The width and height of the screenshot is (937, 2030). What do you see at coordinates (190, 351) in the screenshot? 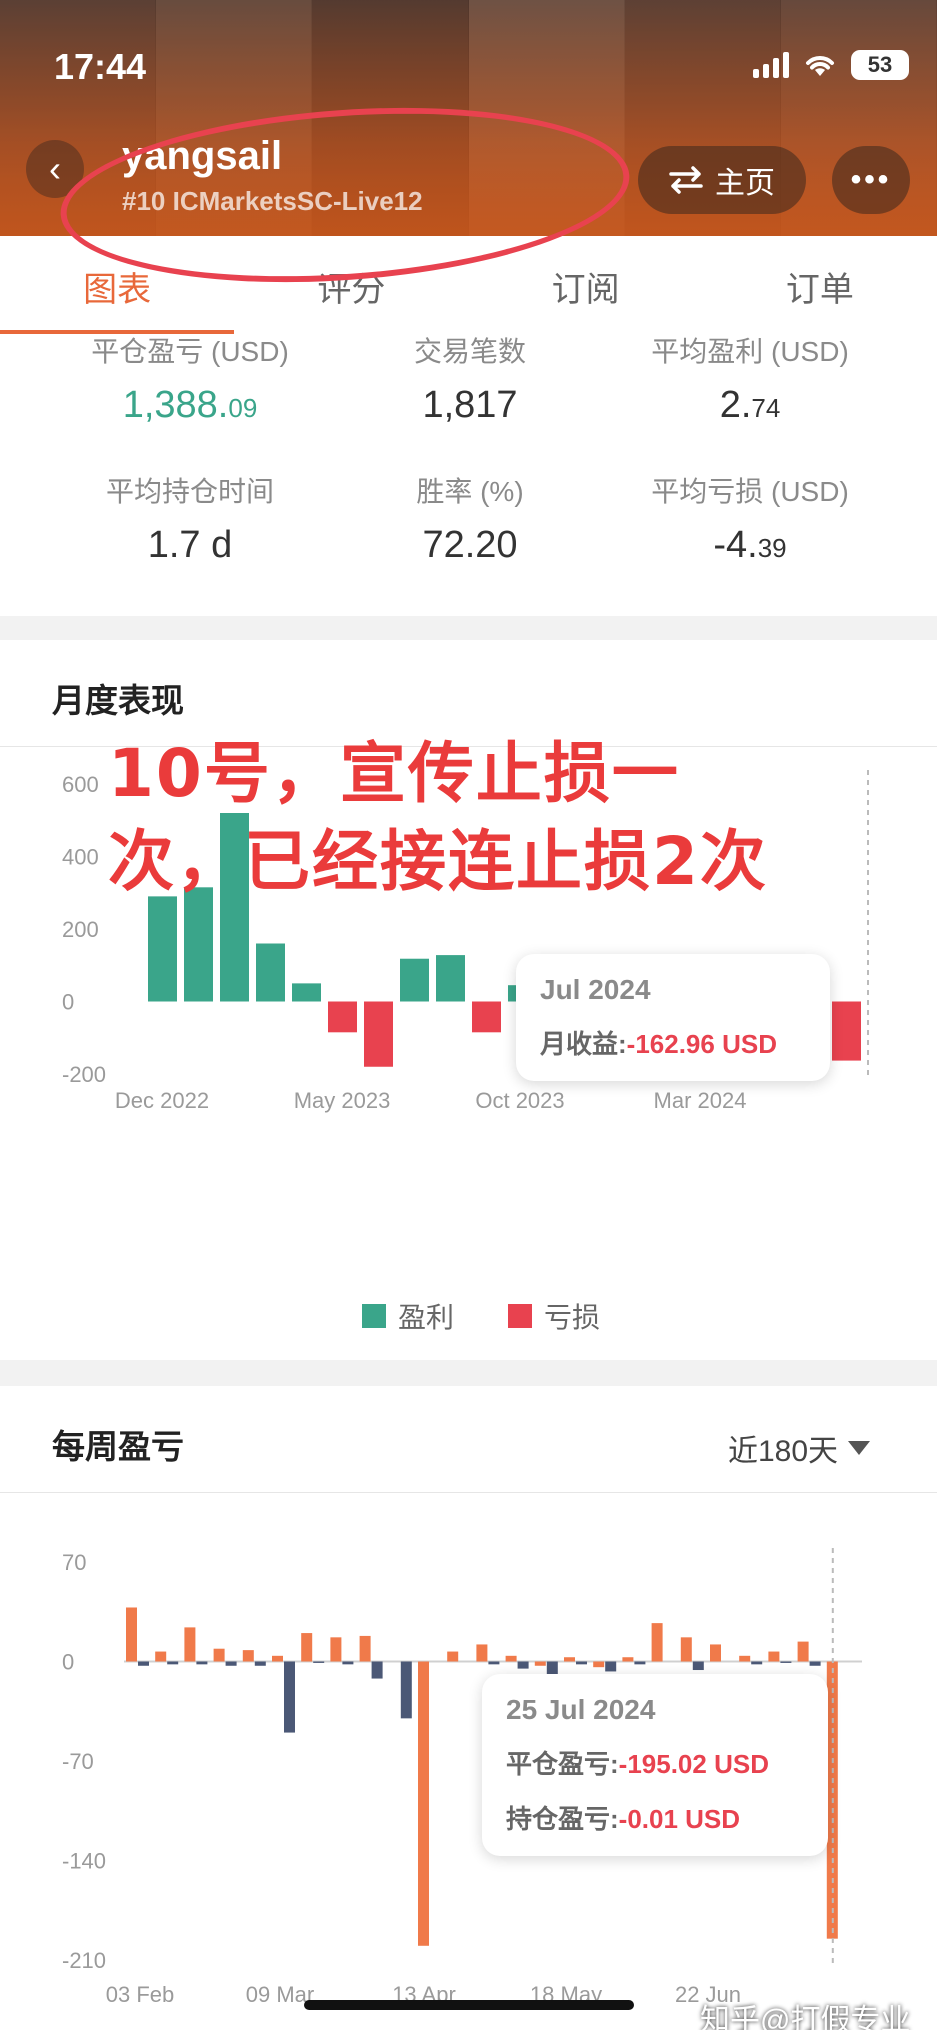
I see `stat-label: 平仓盈亏 (USD)` at bounding box center [190, 351].